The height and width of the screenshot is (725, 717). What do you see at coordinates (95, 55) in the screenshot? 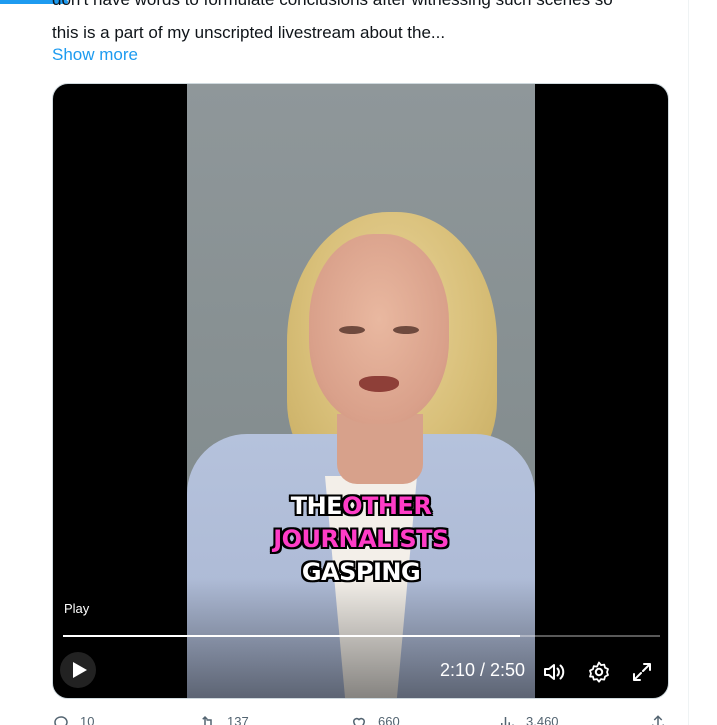
I see `show-more-link: Show more` at bounding box center [95, 55].